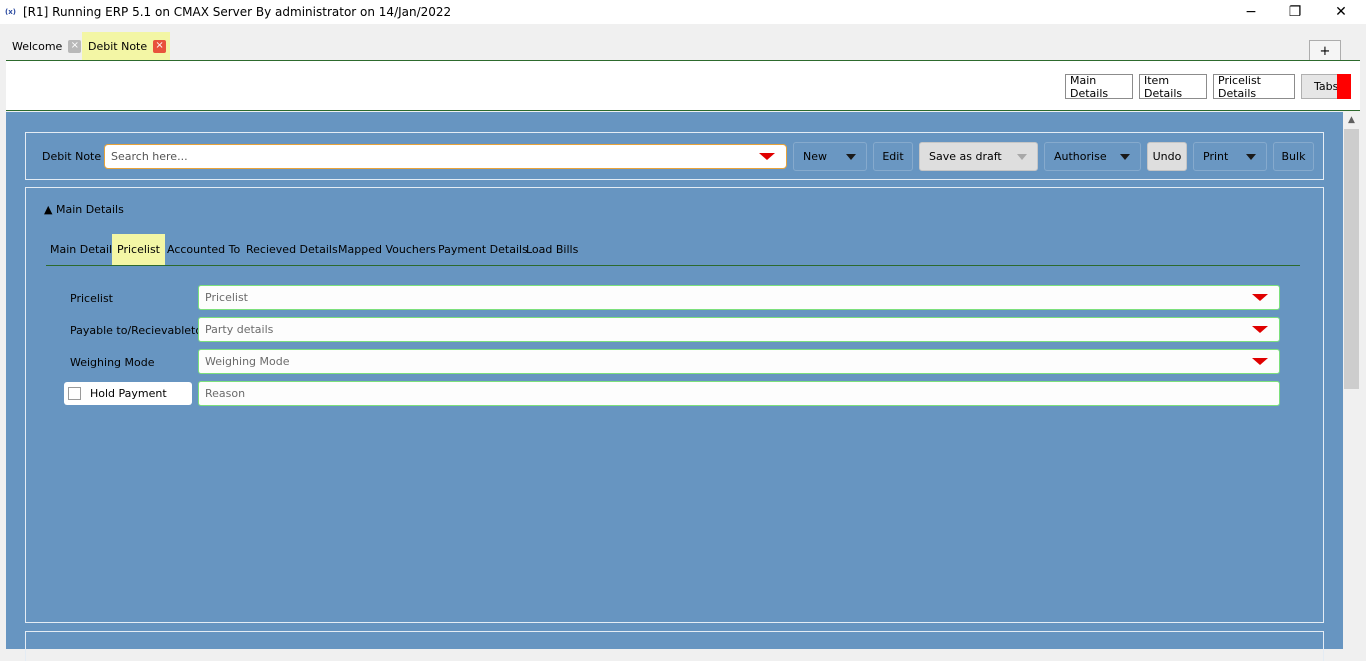  What do you see at coordinates (138, 249) in the screenshot?
I see `tab-pricelist: Pricelist` at bounding box center [138, 249].